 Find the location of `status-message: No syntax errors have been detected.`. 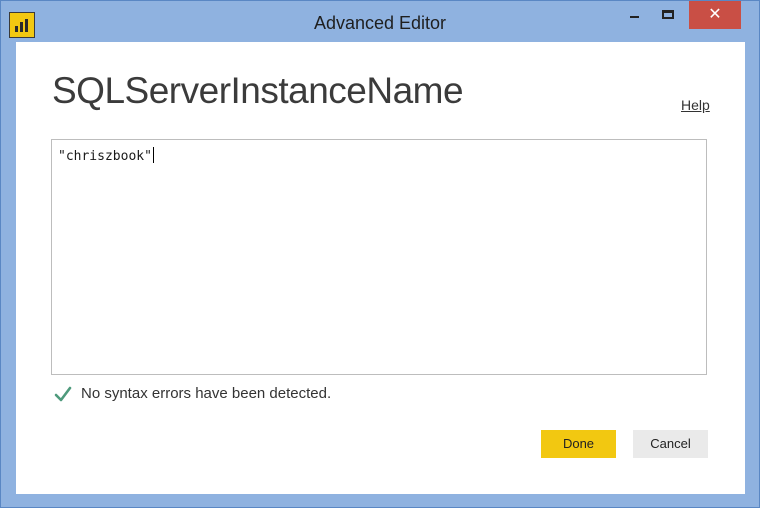

status-message: No syntax errors have been detected. is located at coordinates (206, 393).